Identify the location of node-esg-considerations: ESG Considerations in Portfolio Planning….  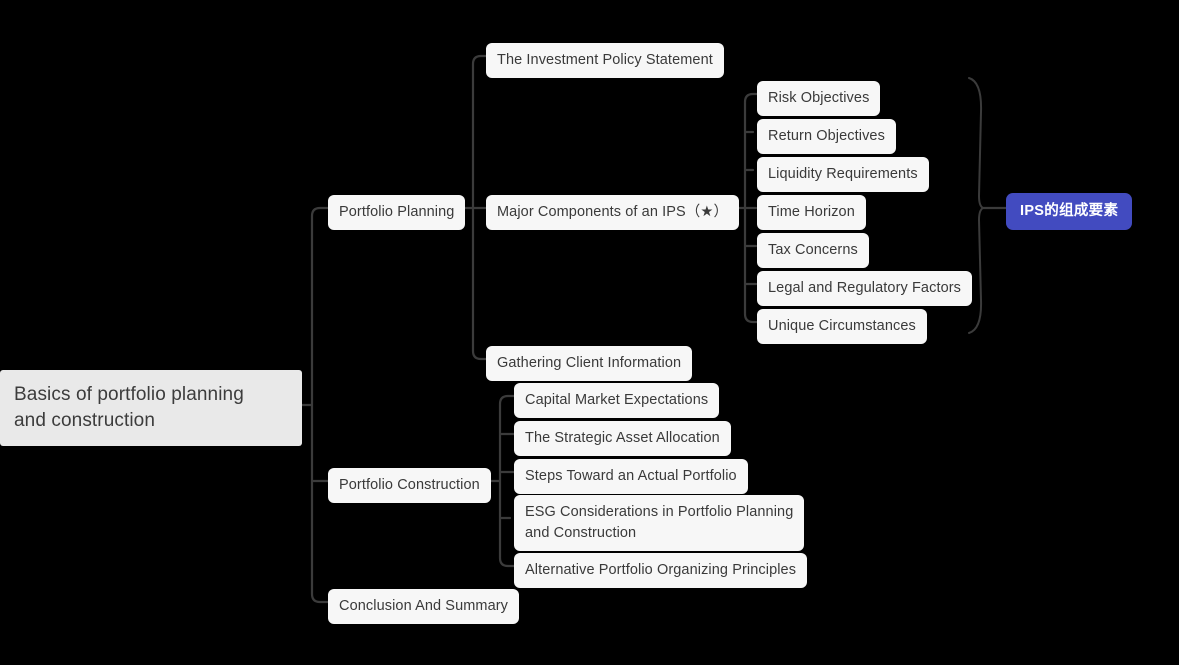
(659, 523).